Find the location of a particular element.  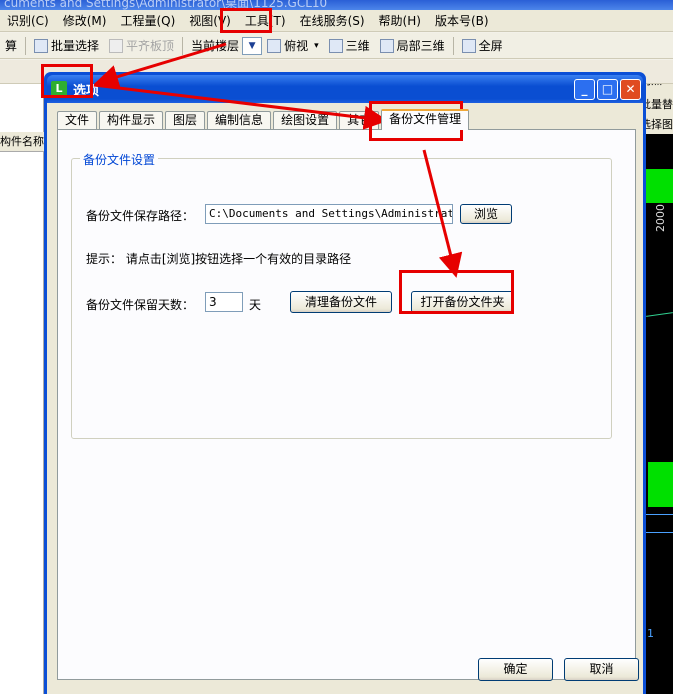

three-d-icon is located at coordinates (335, 45).